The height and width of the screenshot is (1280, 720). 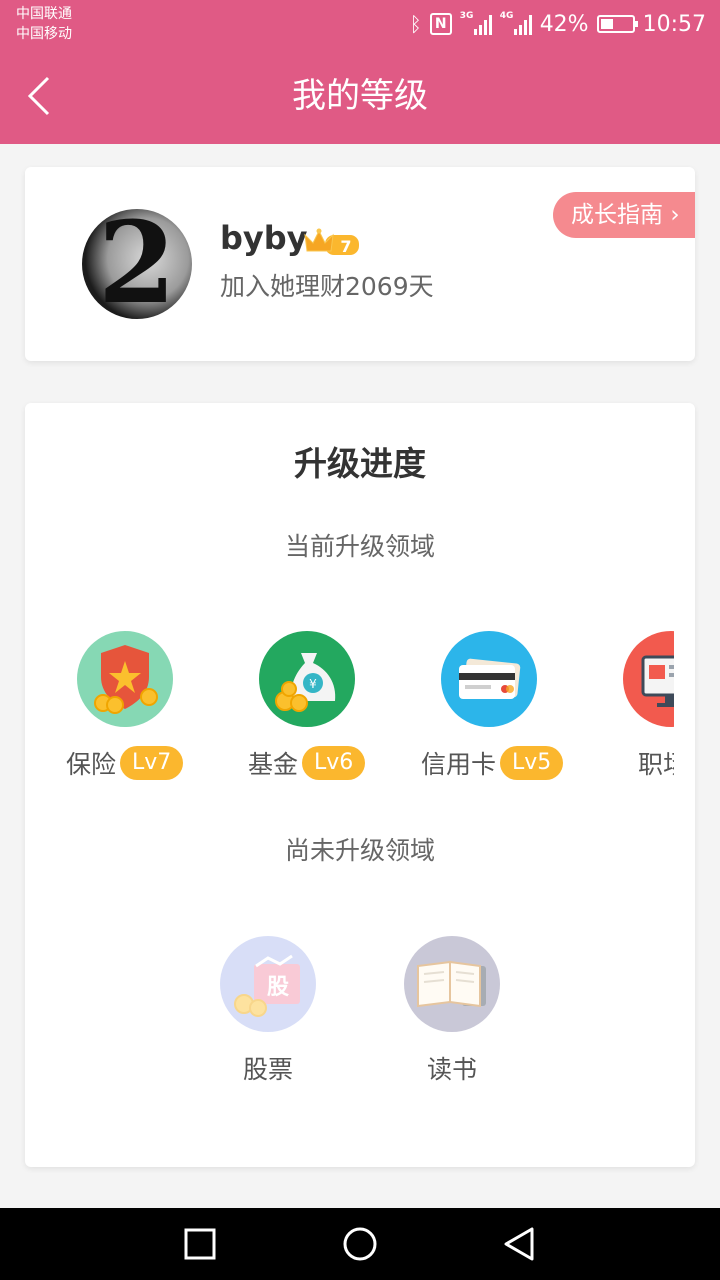 I want to click on domain-name: 信用卡, so click(x=459, y=764).